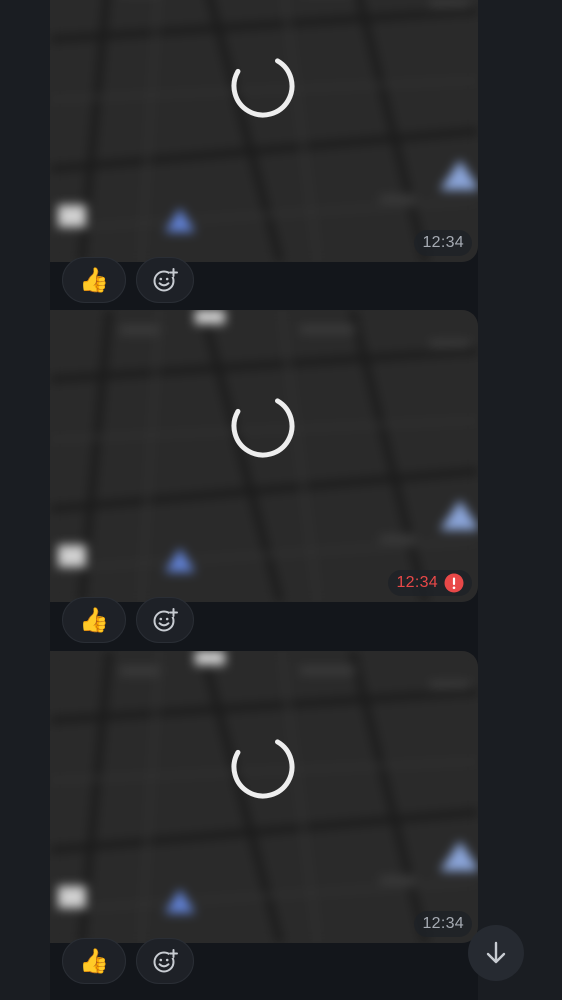 The height and width of the screenshot is (1000, 562). Describe the element at coordinates (520, 500) in the screenshot. I see `right-margin` at that location.